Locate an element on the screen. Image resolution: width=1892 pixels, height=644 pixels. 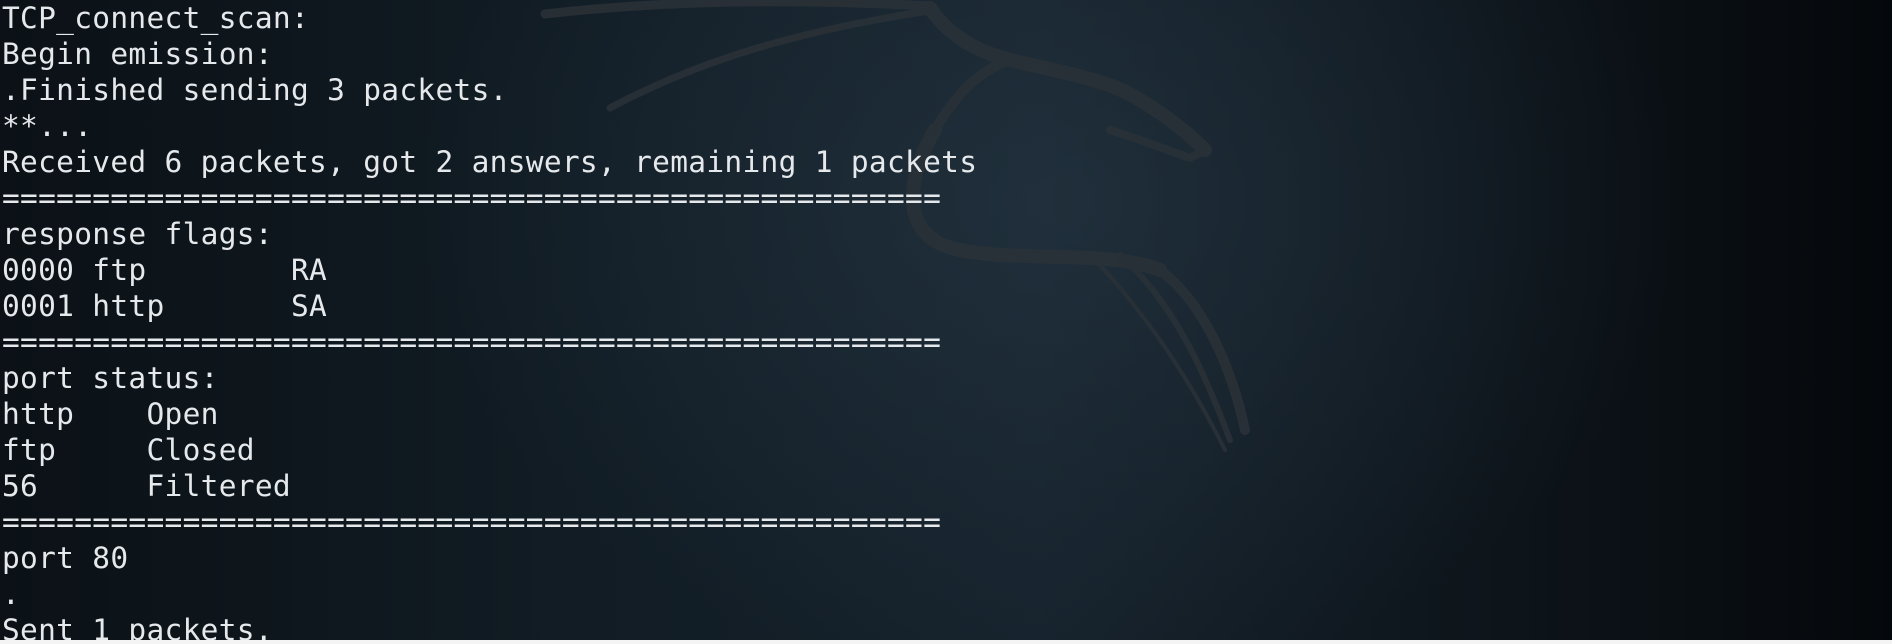
output-line: port status: is located at coordinates (110, 378).